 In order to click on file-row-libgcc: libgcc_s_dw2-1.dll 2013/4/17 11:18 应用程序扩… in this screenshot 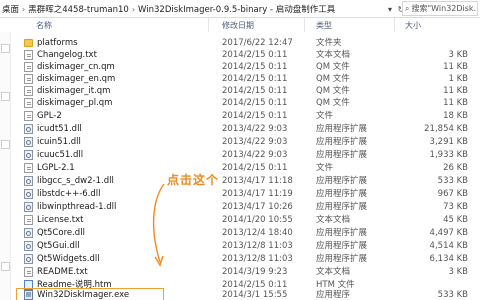, I will do `click(245, 181)`.